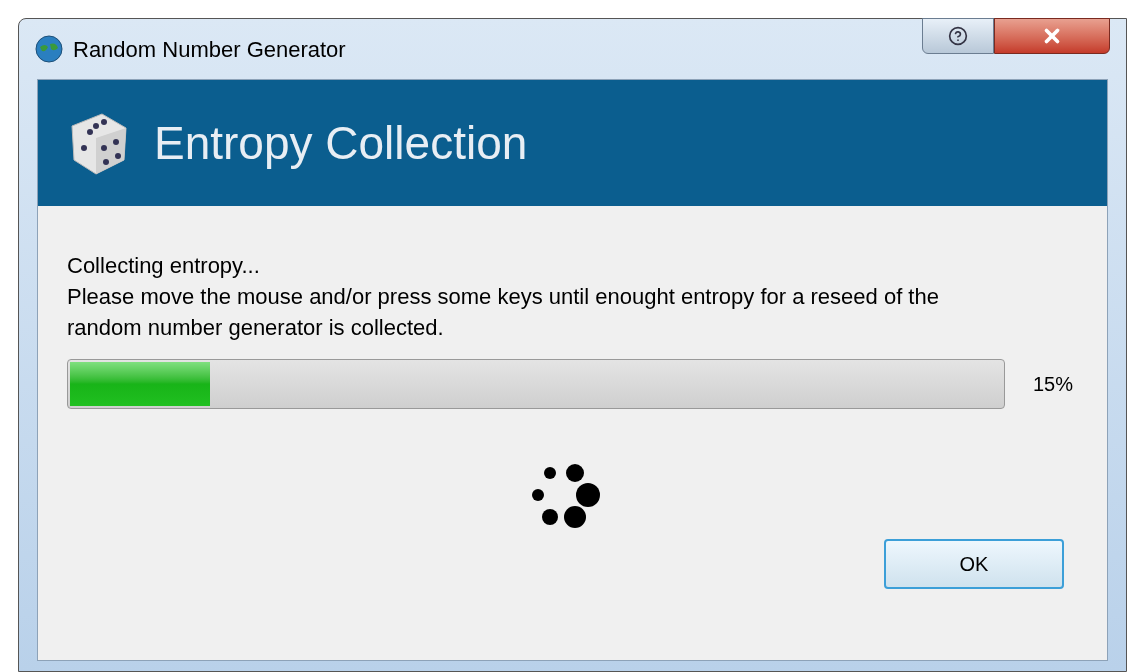 This screenshot has width=1127, height=672. I want to click on help-icon, so click(958, 36).